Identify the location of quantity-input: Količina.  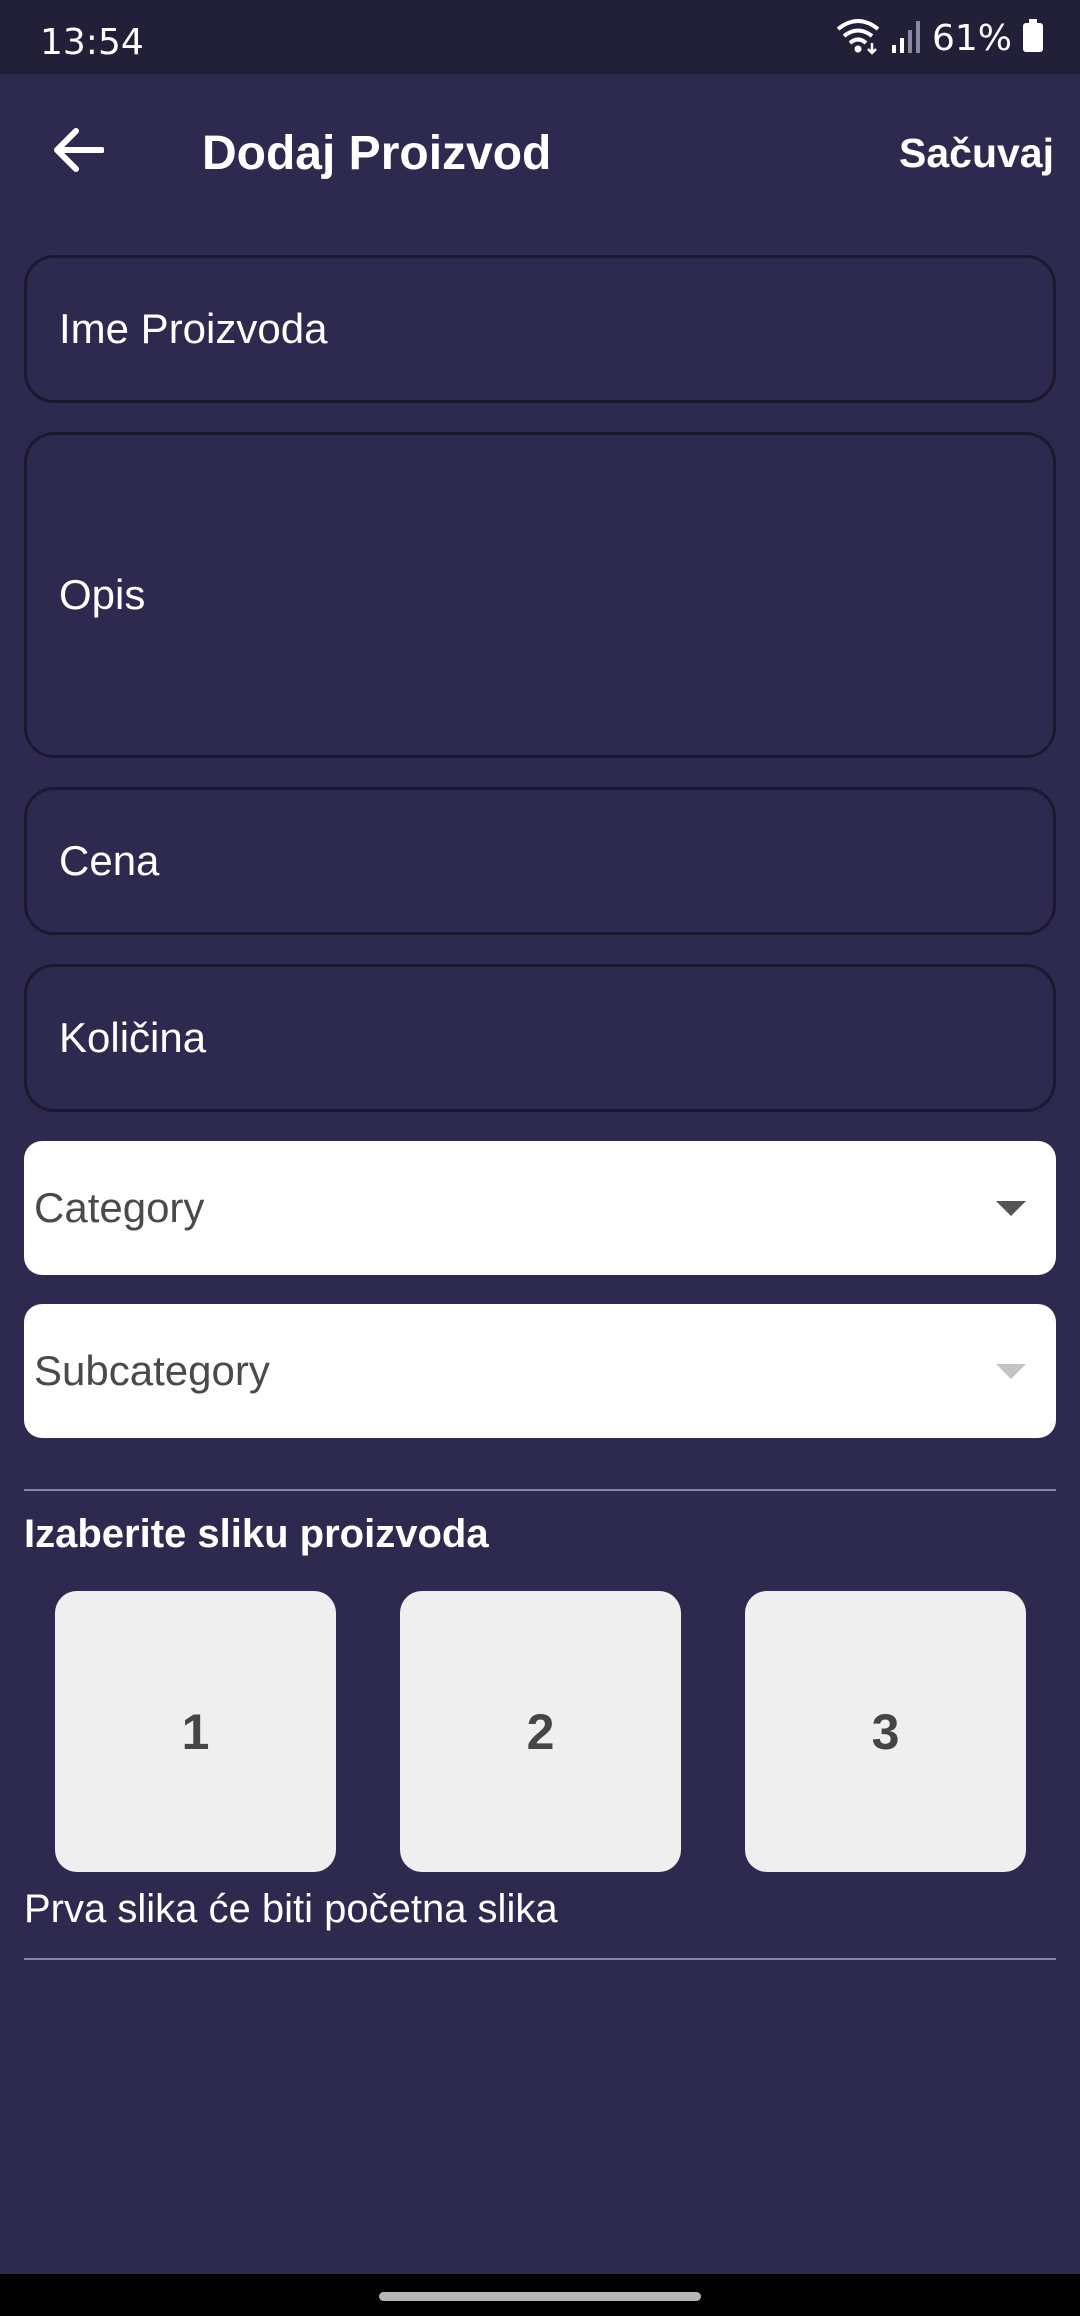
(540, 1038).